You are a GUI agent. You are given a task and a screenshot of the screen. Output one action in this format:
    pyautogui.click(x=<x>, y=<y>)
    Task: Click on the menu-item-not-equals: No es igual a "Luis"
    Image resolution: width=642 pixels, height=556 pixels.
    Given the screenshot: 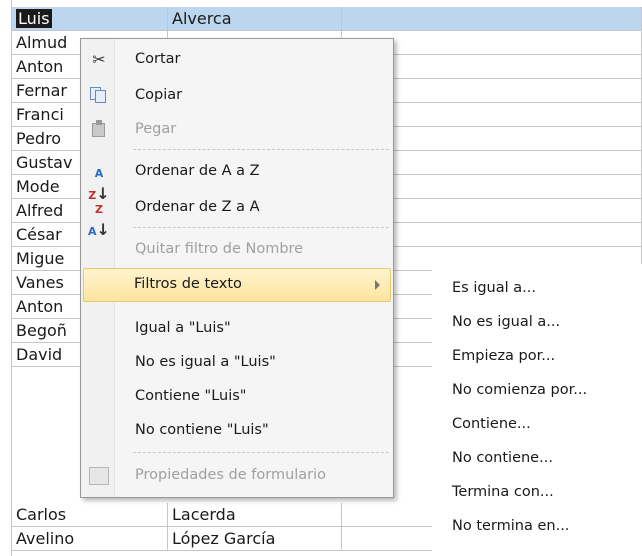 What is the action you would take?
    pyautogui.click(x=237, y=363)
    